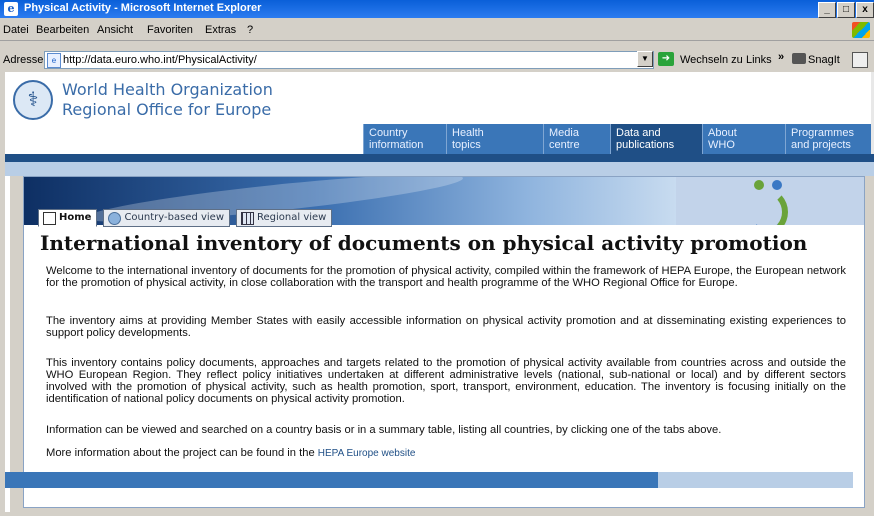  Describe the element at coordinates (466, 145) in the screenshot. I see `nav-label-line2: topics` at that location.